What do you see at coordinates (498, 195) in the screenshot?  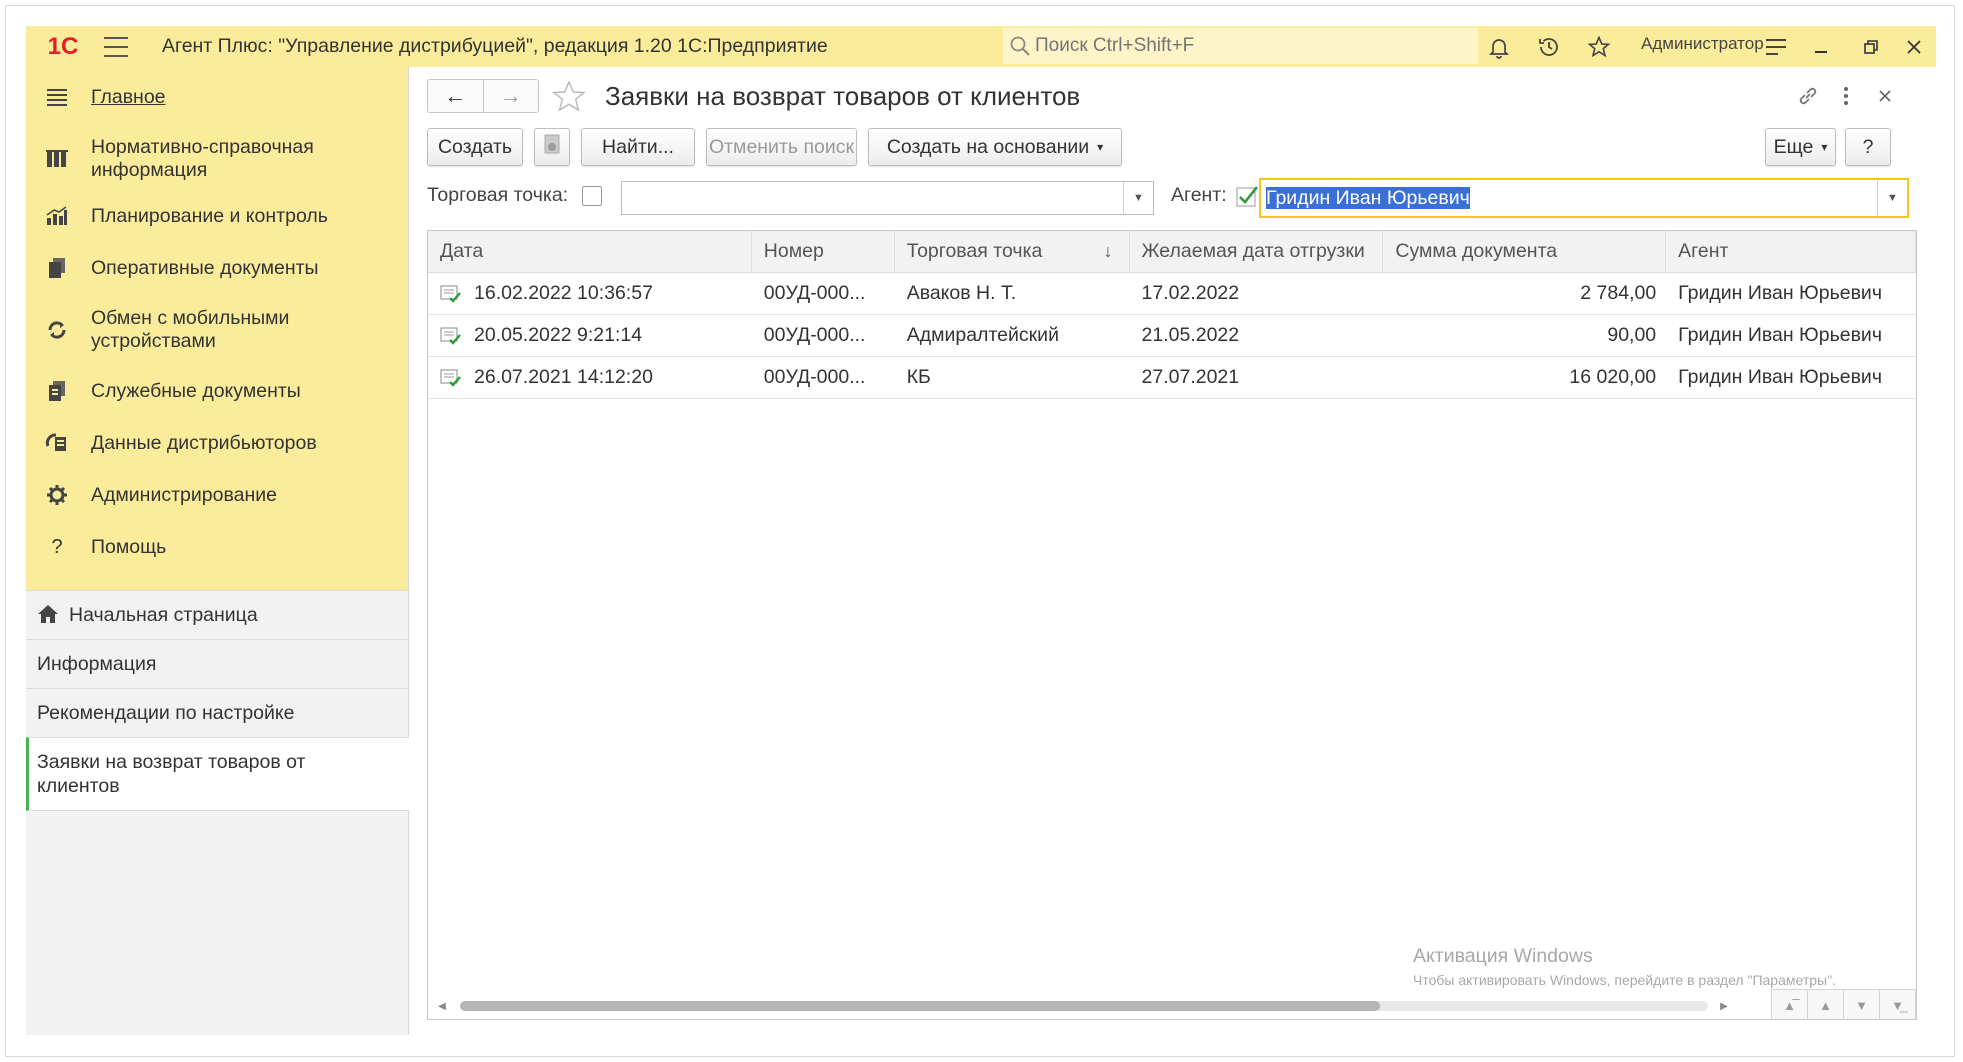 I see `outlet-filter-label: Торговая точка:` at bounding box center [498, 195].